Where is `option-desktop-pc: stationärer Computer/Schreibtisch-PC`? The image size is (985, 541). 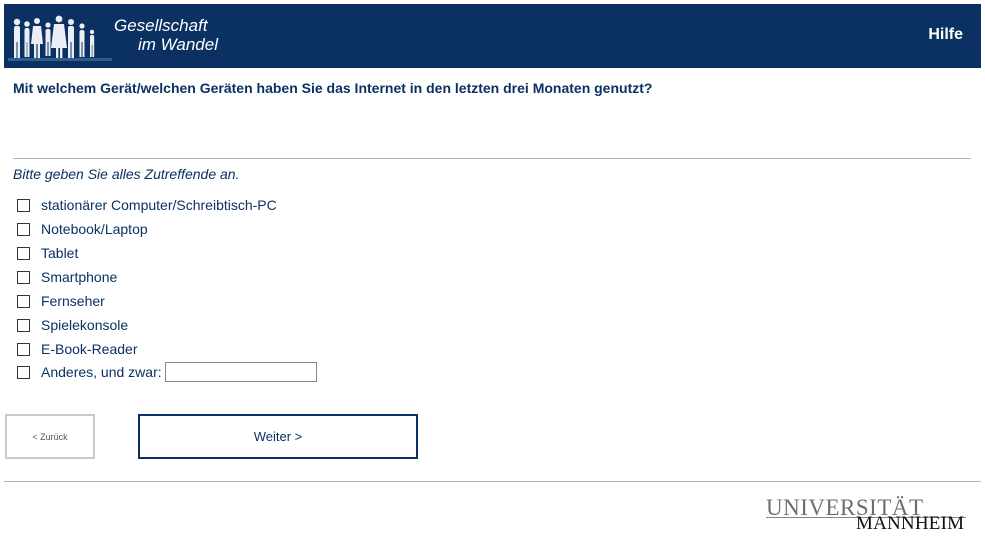
option-desktop-pc: stationärer Computer/Schreibtisch-PC is located at coordinates (147, 205).